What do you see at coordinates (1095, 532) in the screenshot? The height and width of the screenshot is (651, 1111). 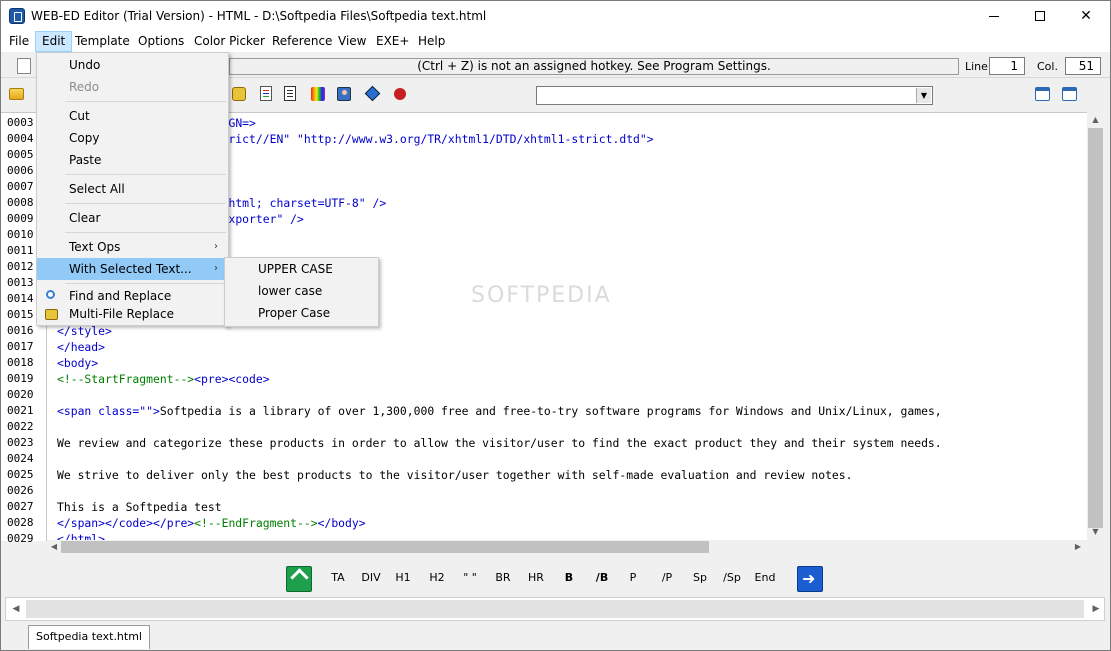 I see `scroll-down-icon: ▼` at bounding box center [1095, 532].